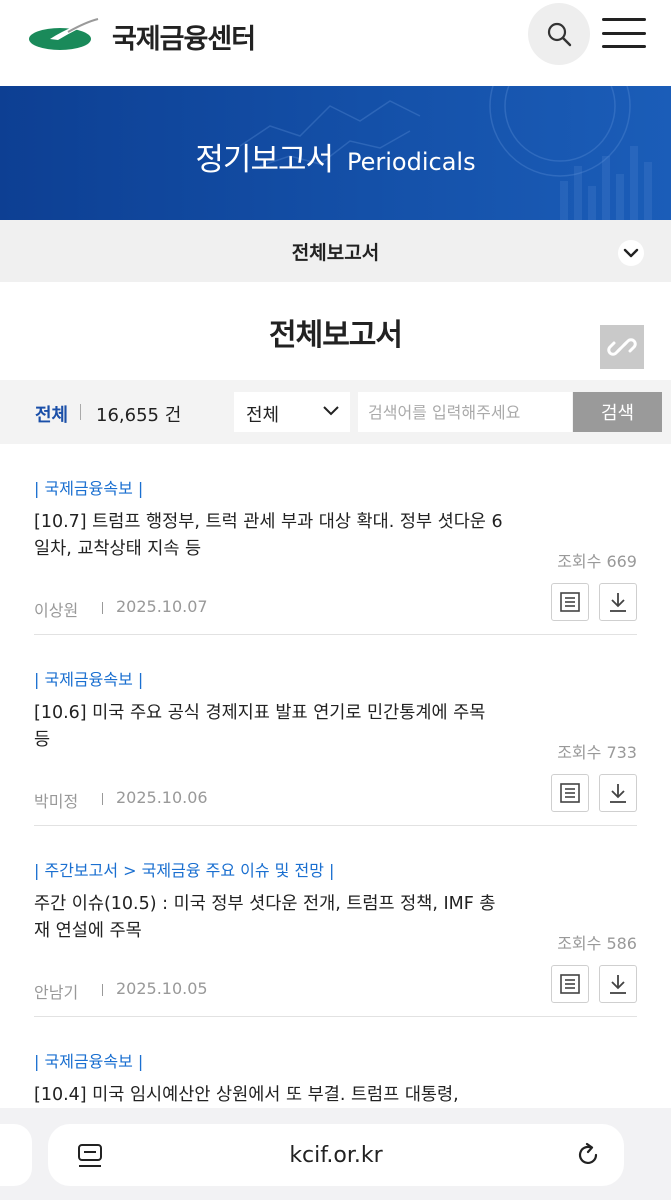 This screenshot has width=671, height=1200. What do you see at coordinates (56, 801) in the screenshot?
I see `report-author: 박미정` at bounding box center [56, 801].